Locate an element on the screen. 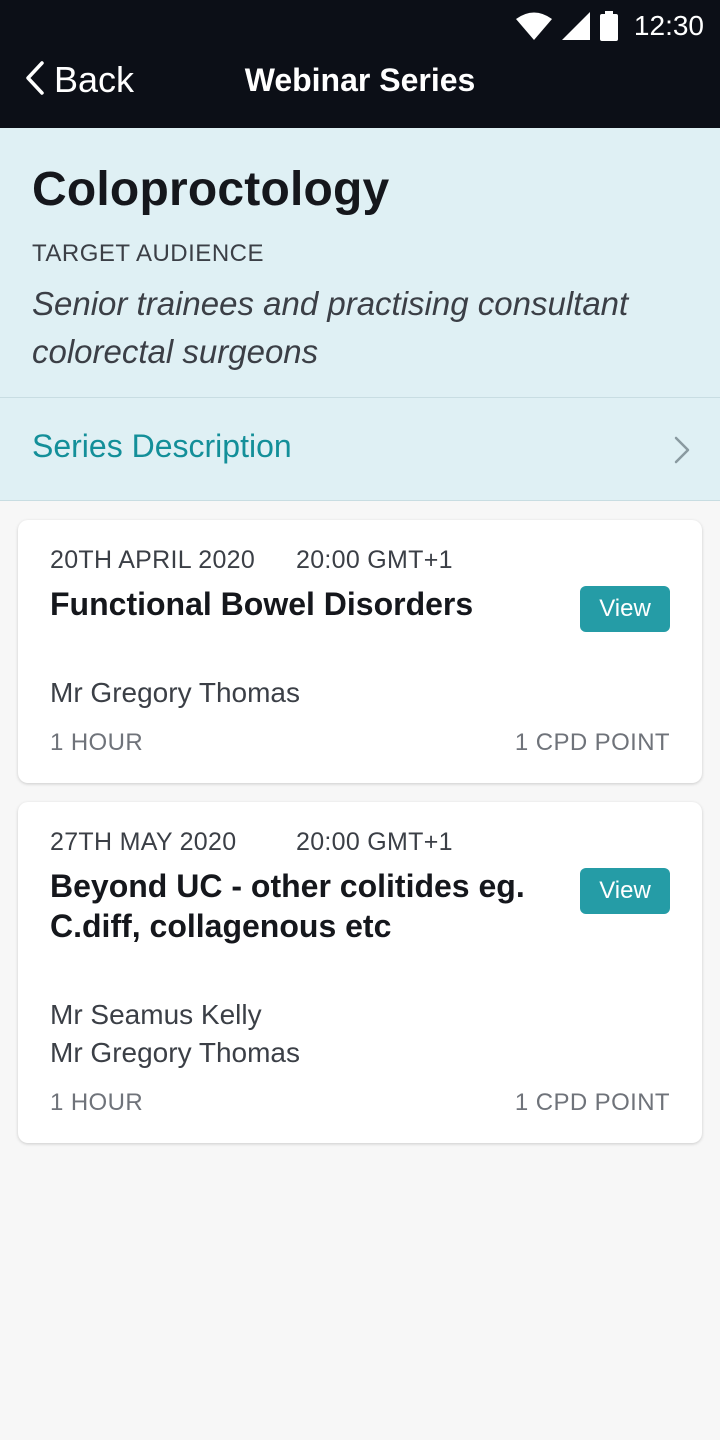 This screenshot has width=720, height=1440. webinar-speaker: Mr Seamus Kelly is located at coordinates (156, 1014).